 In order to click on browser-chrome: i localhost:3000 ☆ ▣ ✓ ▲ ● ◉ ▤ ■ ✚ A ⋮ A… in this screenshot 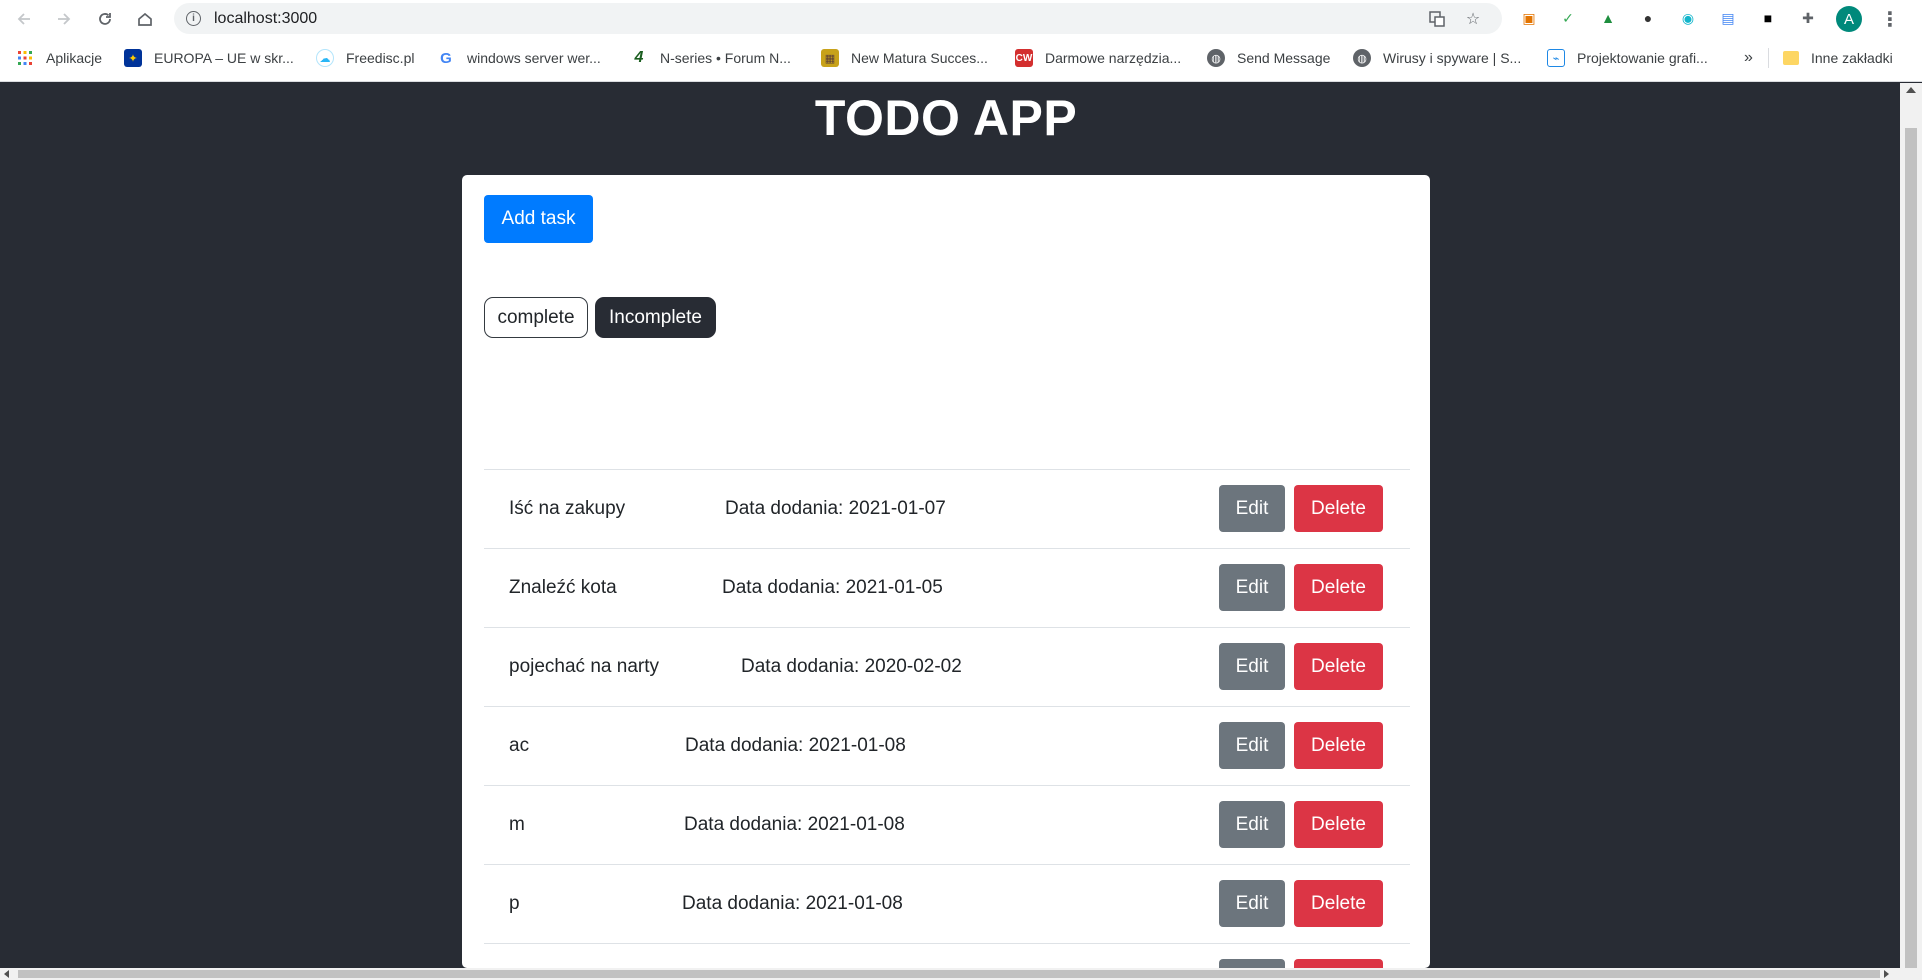, I will do `click(961, 41)`.